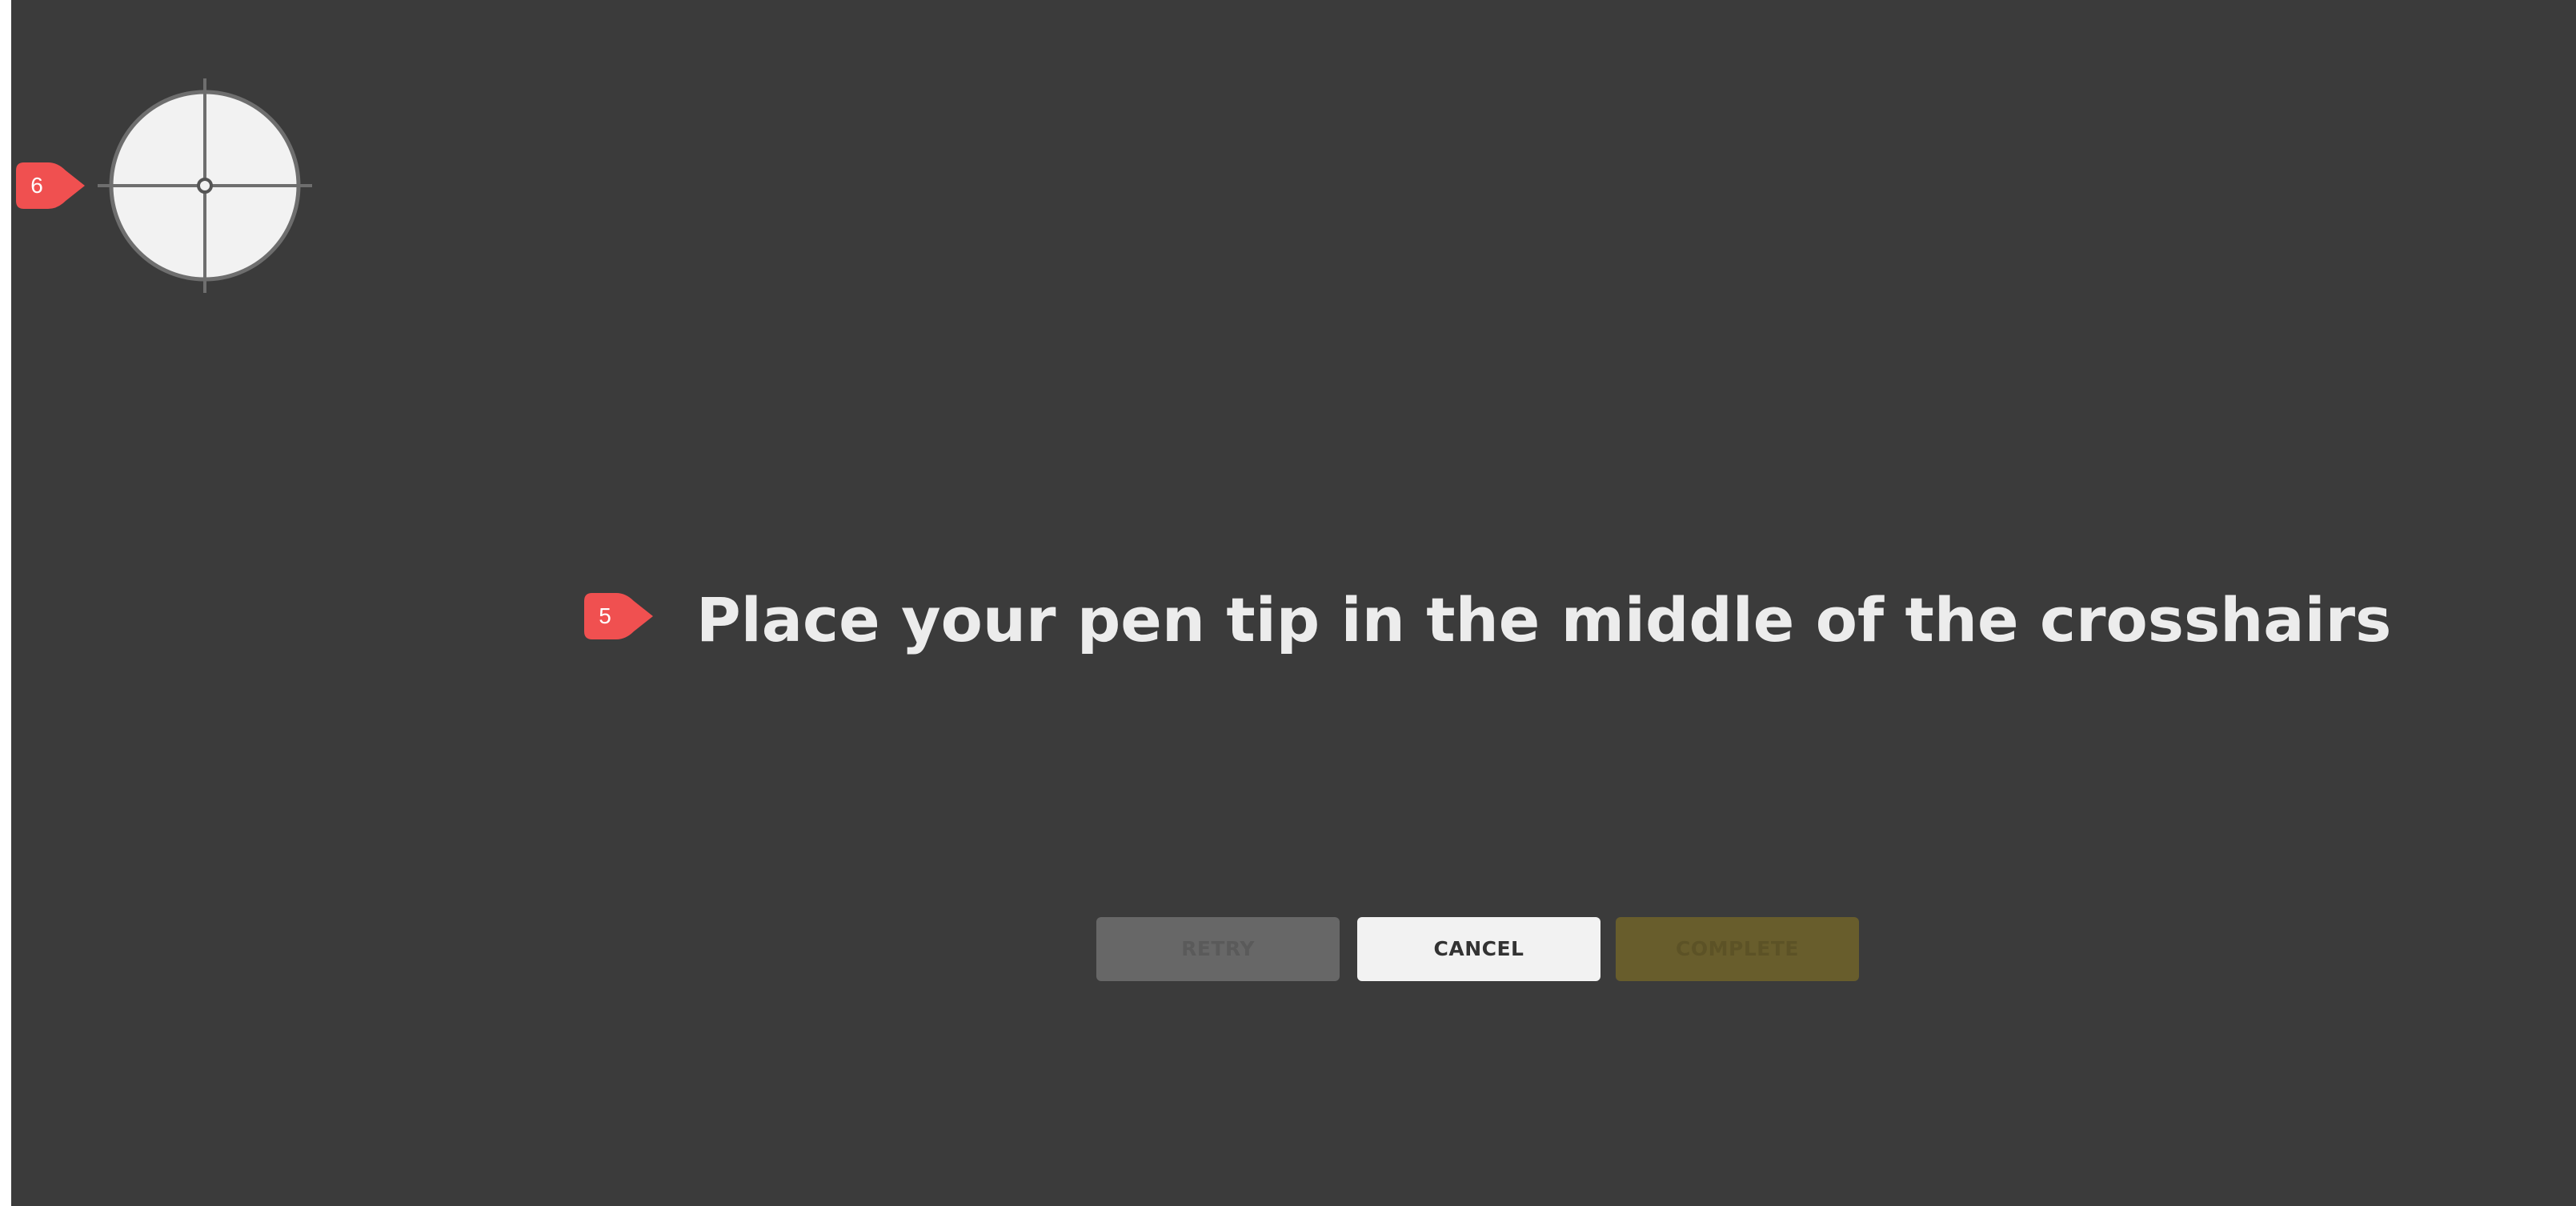 The height and width of the screenshot is (1206, 2576). What do you see at coordinates (605, 615) in the screenshot?
I see `marker-number: 5` at bounding box center [605, 615].